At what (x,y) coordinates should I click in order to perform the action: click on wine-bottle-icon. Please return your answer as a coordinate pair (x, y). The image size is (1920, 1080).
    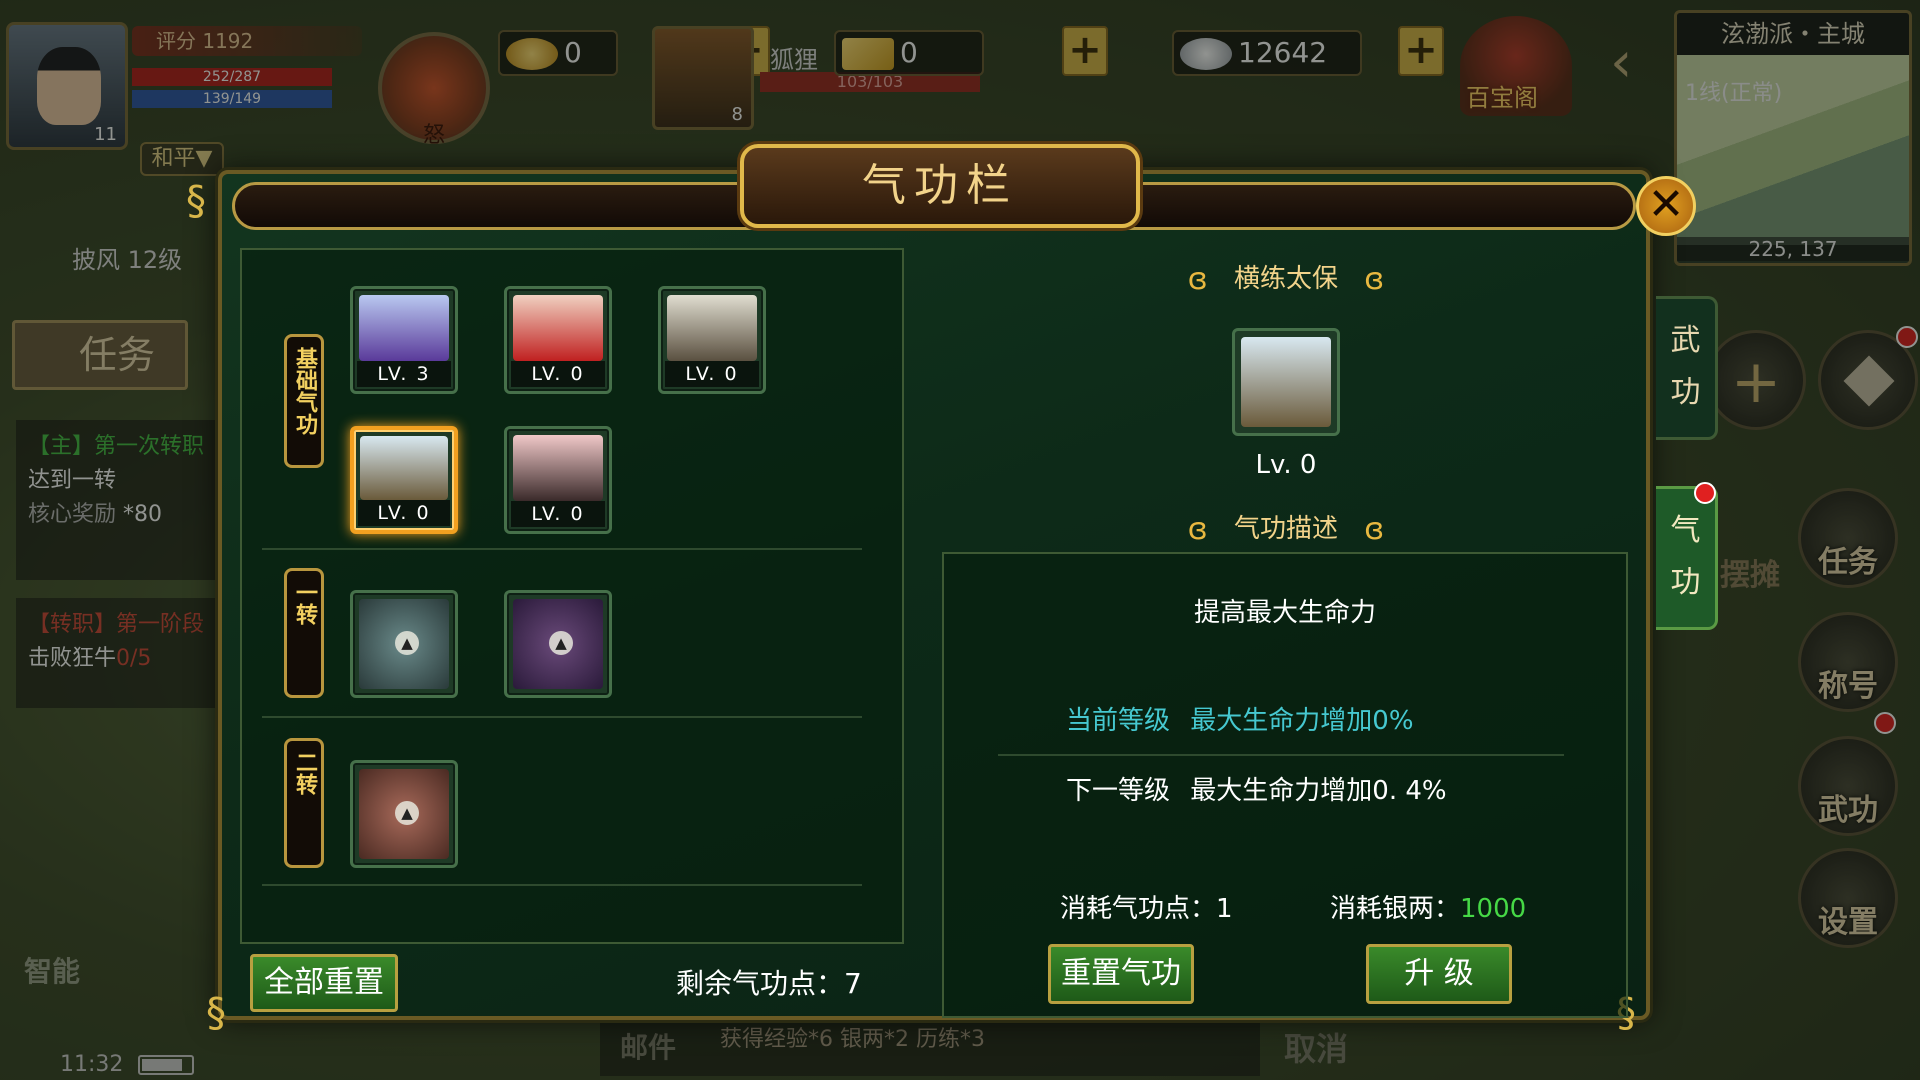
    Looking at the image, I should click on (558, 328).